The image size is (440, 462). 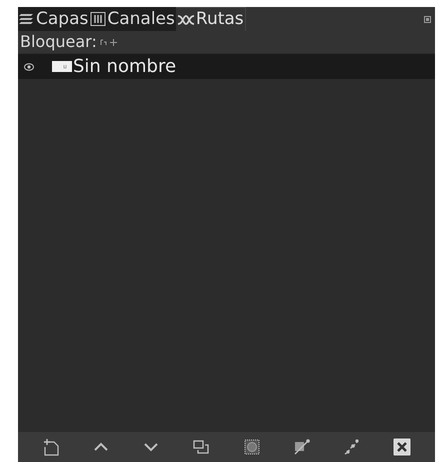 What do you see at coordinates (185, 19) in the screenshot?
I see `paths-icon` at bounding box center [185, 19].